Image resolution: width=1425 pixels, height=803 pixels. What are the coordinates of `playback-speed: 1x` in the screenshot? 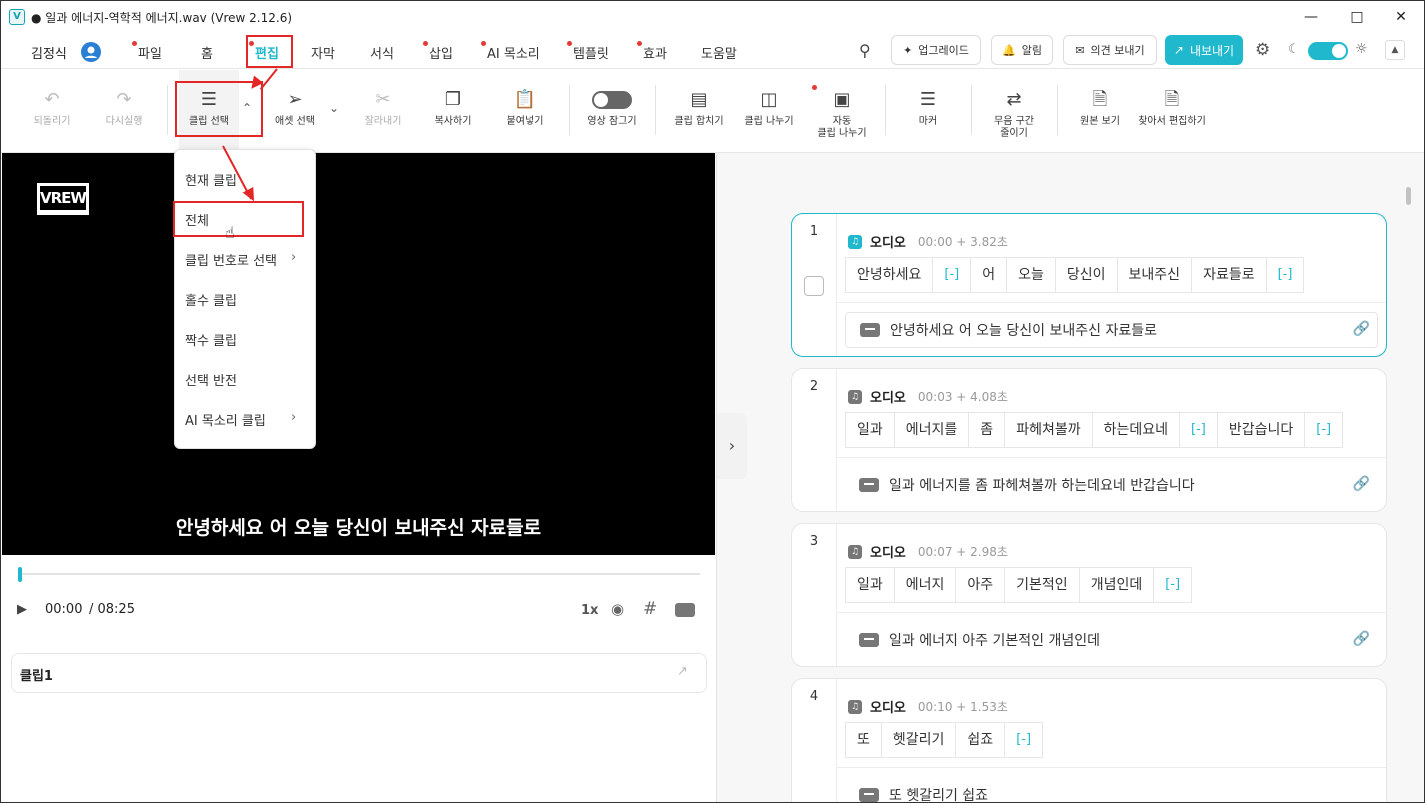 It's located at (589, 610).